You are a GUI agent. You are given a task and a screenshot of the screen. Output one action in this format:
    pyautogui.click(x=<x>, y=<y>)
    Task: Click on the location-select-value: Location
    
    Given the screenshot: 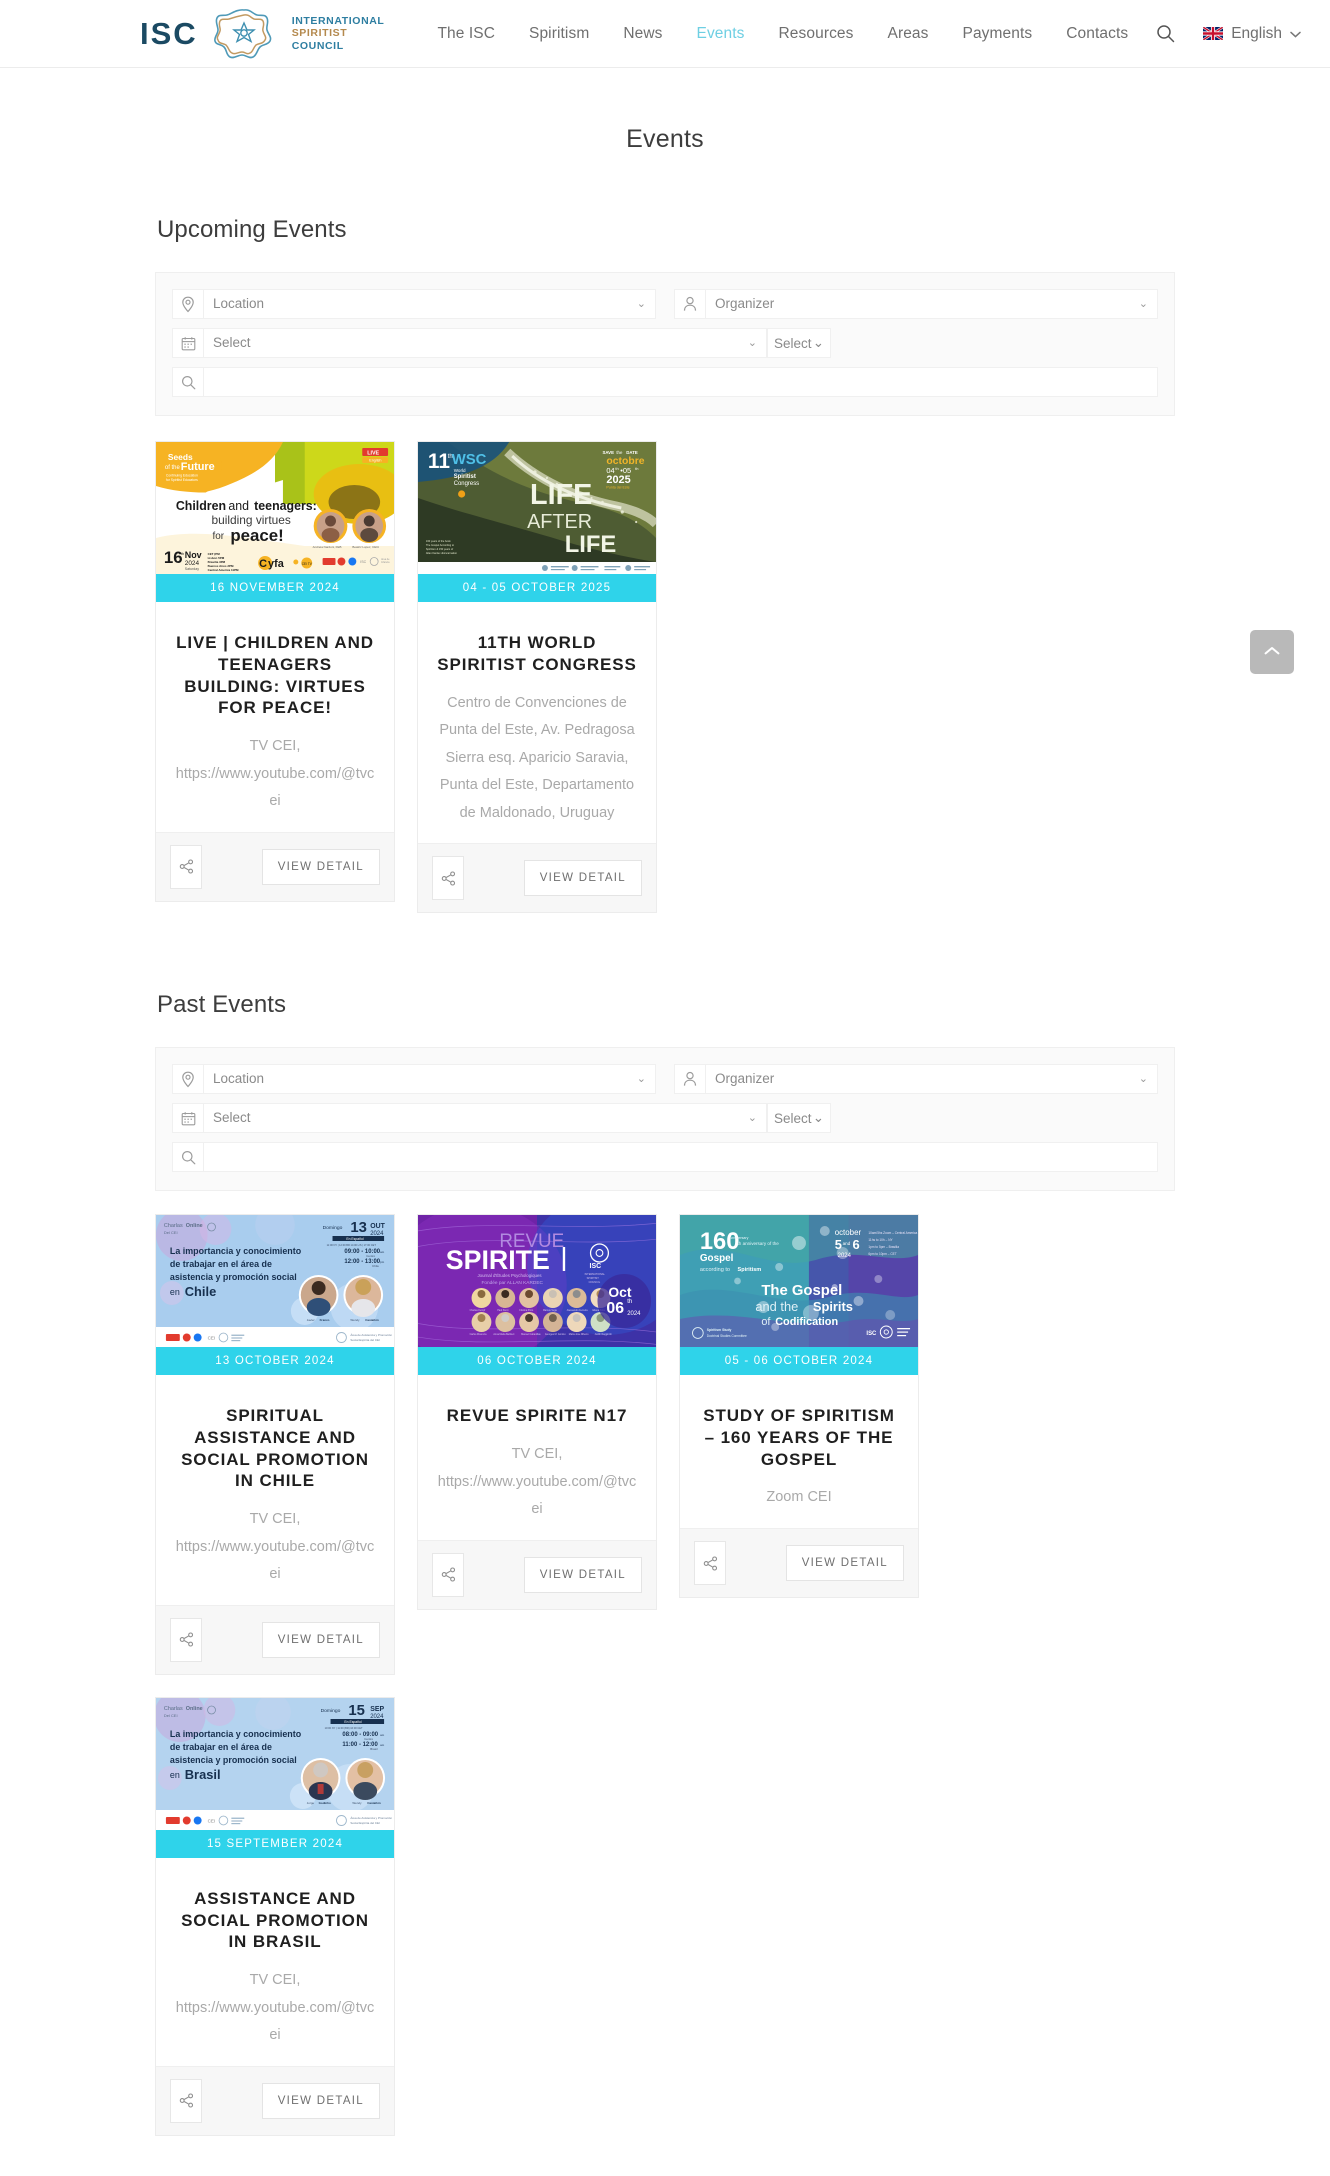 What is the action you would take?
    pyautogui.click(x=239, y=1079)
    